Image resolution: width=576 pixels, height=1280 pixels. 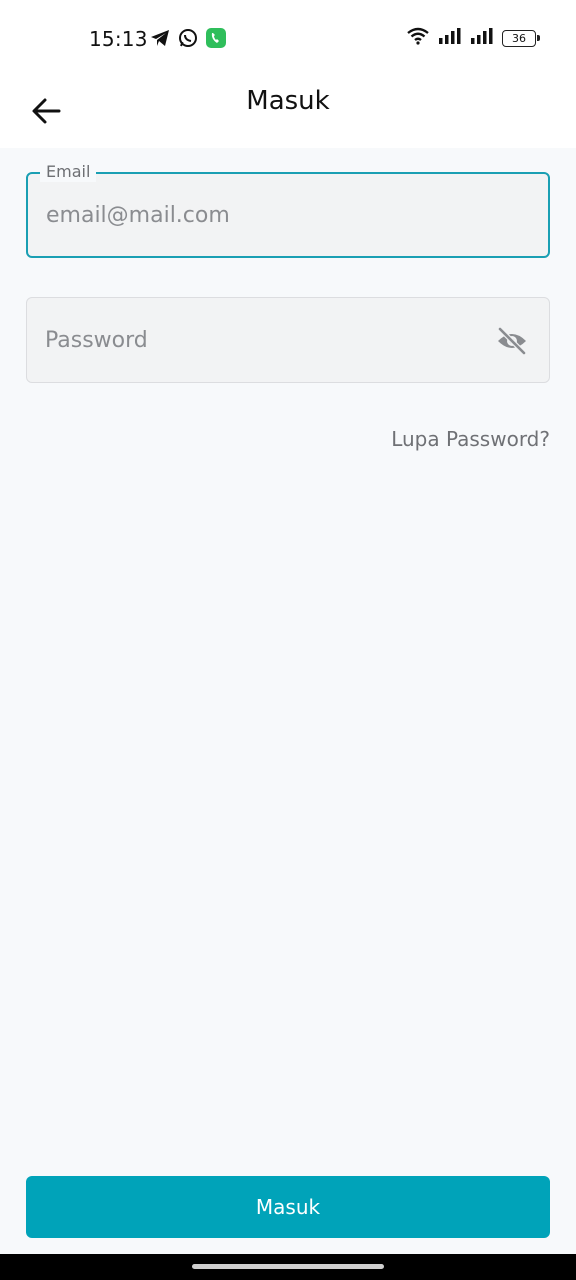 I want to click on password-field, so click(x=288, y=340).